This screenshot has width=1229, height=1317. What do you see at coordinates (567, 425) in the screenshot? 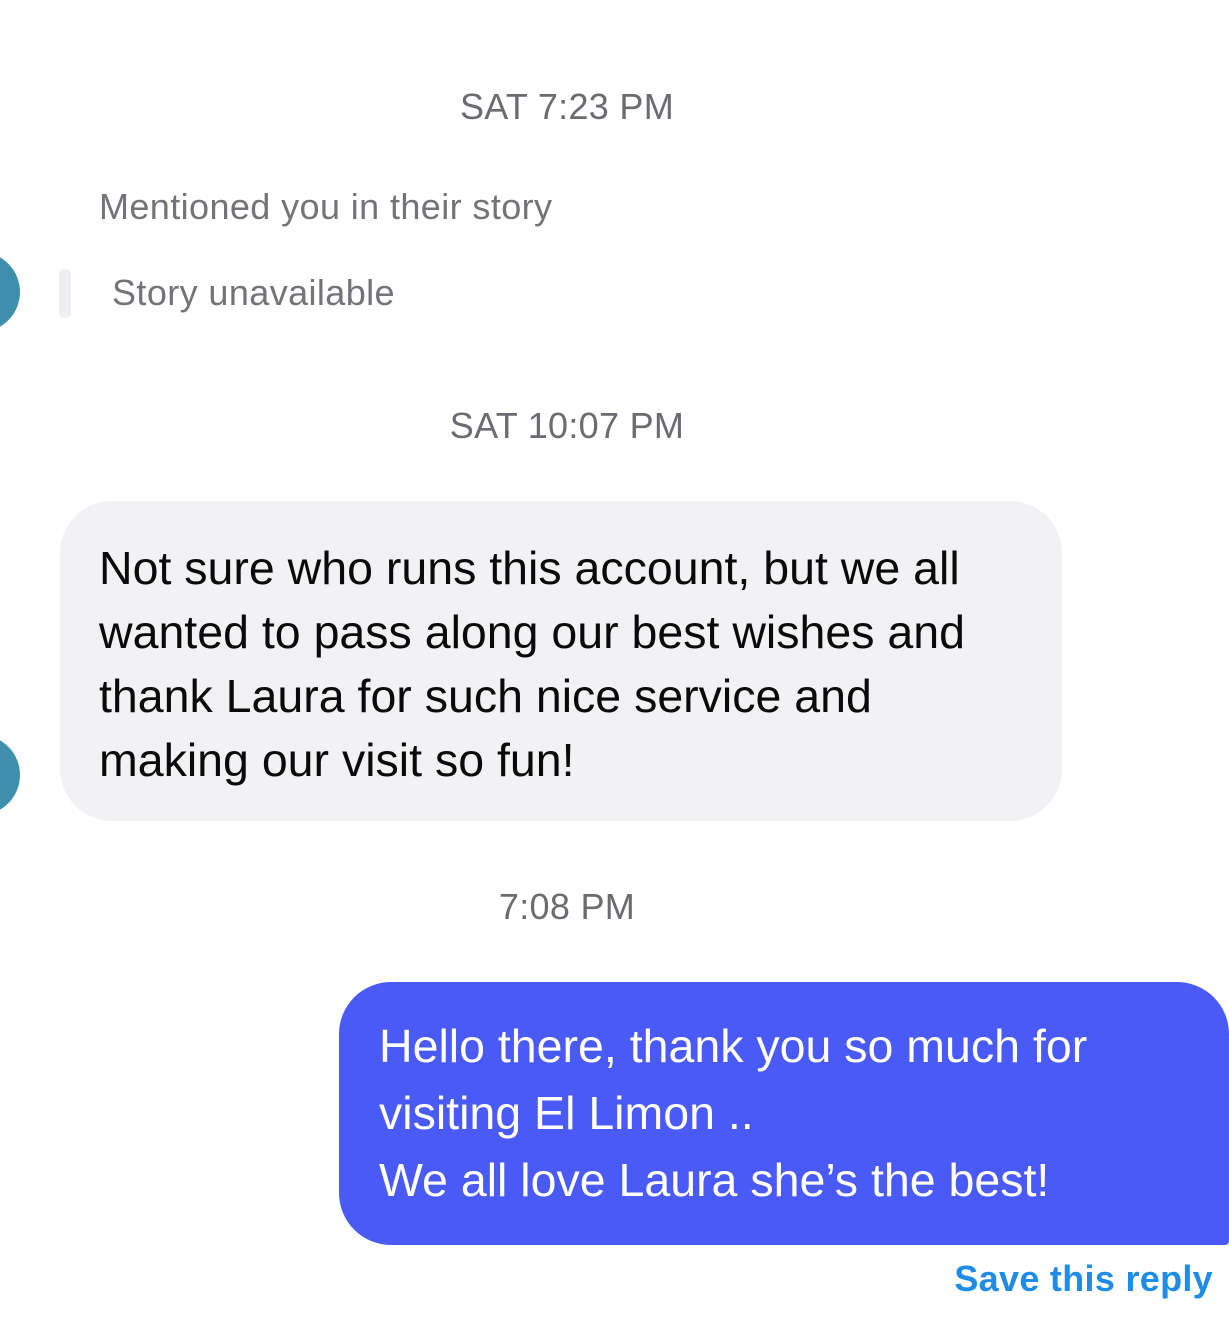
I see `timestamp: SAT 10:07 PM` at bounding box center [567, 425].